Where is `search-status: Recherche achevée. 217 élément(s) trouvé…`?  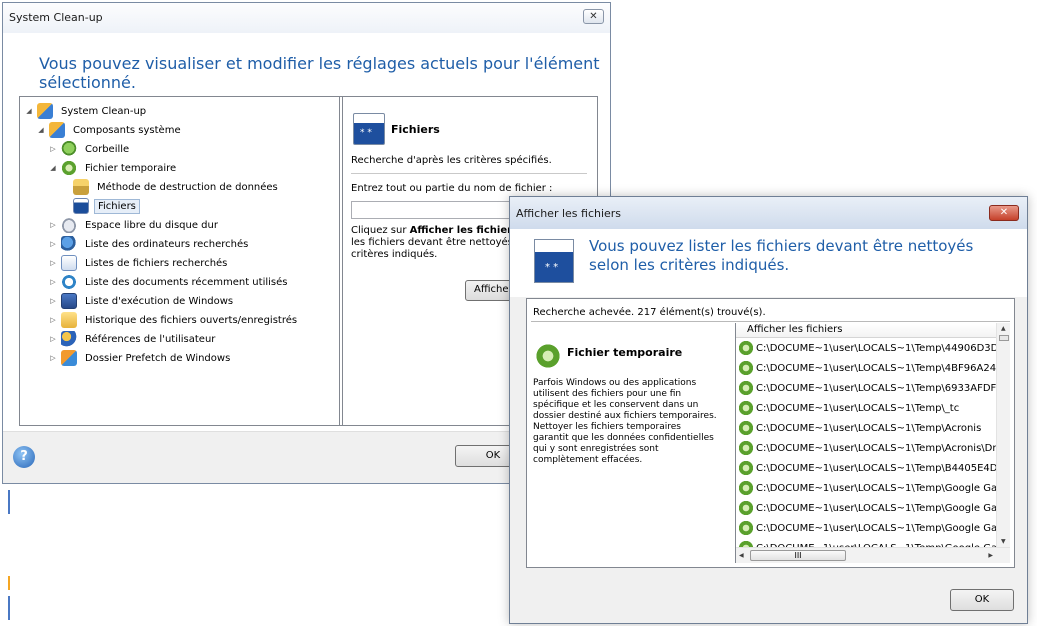
search-status: Recherche achevée. 217 élément(s) trouvé… is located at coordinates (649, 312).